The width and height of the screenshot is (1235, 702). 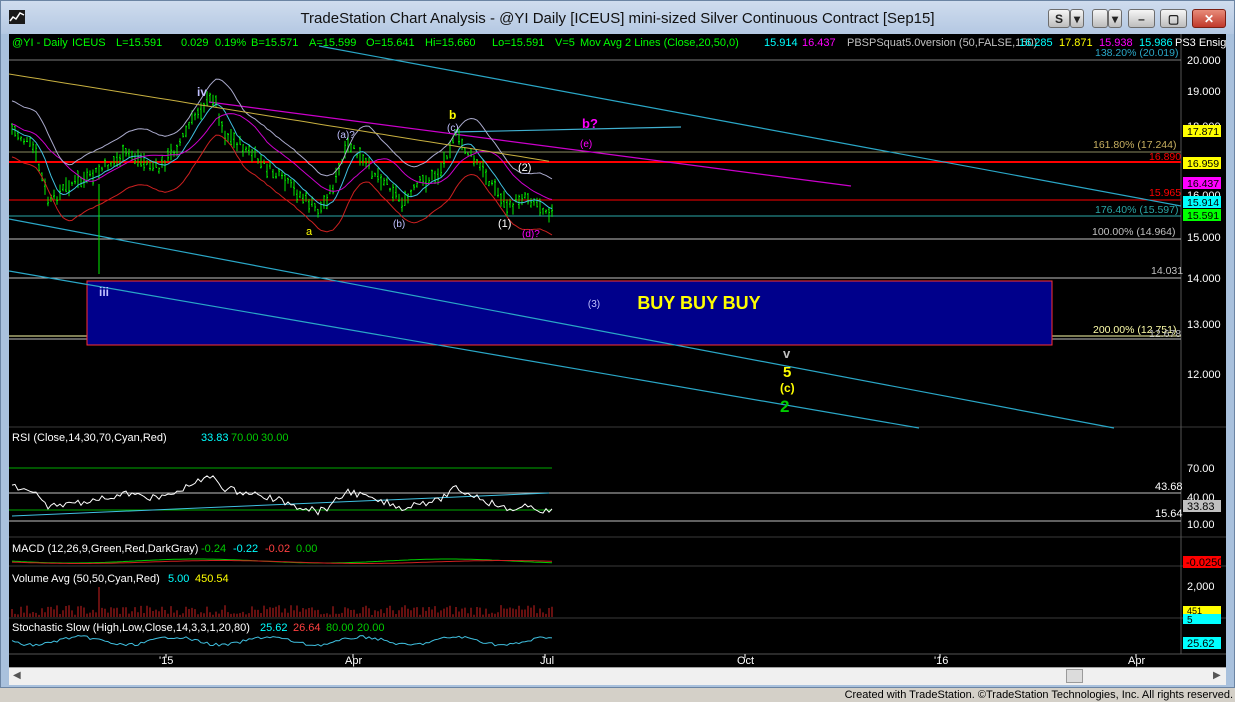 What do you see at coordinates (1141, 18) in the screenshot?
I see `minimize-button: –` at bounding box center [1141, 18].